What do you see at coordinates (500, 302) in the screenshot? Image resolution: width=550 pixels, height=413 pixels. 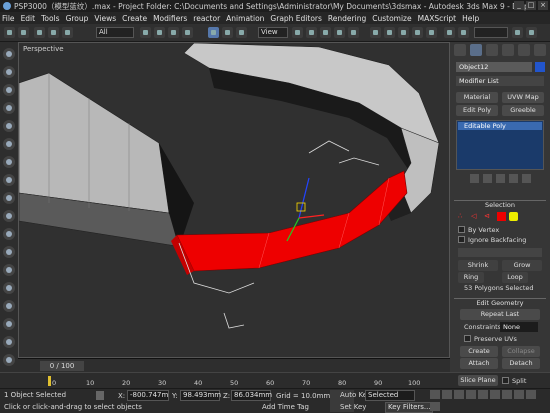 I see `edit-geometry-rollout-header: Edit Geometry` at bounding box center [500, 302].